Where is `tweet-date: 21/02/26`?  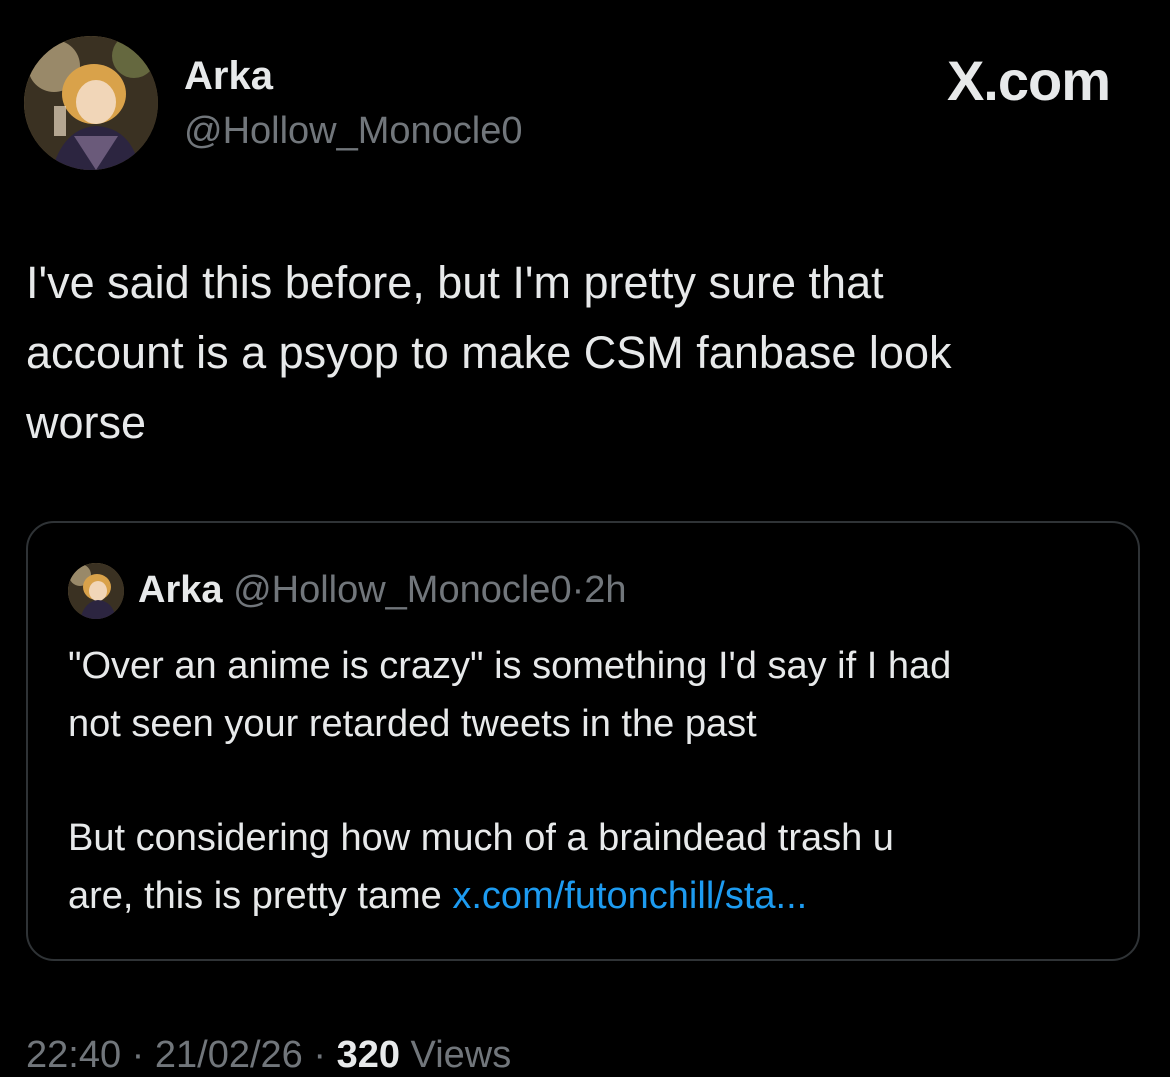 tweet-date: 21/02/26 is located at coordinates (229, 1055).